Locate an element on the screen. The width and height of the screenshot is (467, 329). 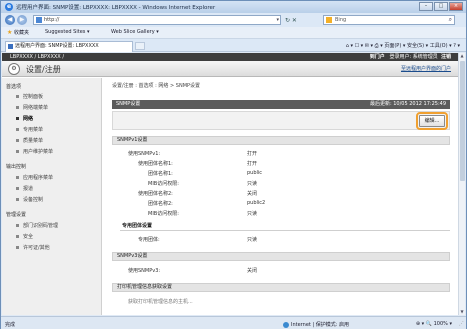
address-input: http:// ▾ is located at coordinates (157, 20).